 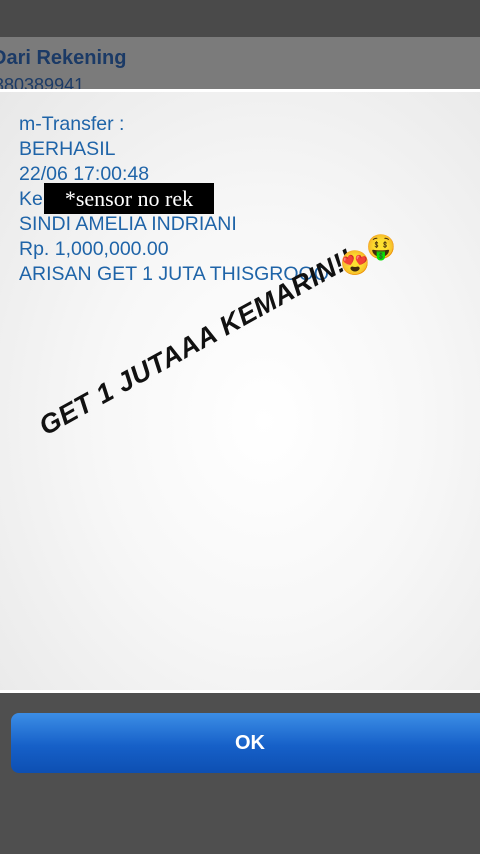 I want to click on ok-button: OK, so click(x=245, y=743).